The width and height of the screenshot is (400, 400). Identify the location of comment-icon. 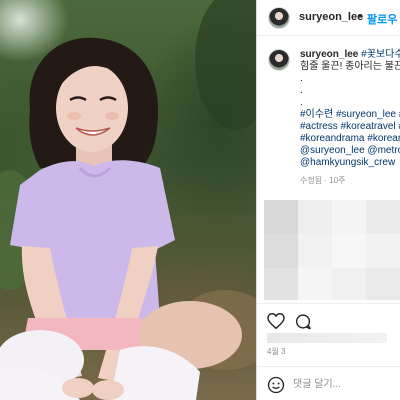
(303, 324).